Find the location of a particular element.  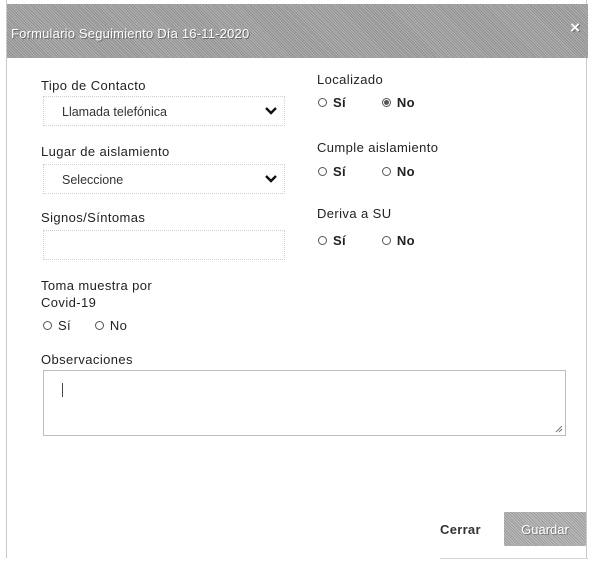

cumple-aislamiento-si-label: Sí is located at coordinates (339, 171).